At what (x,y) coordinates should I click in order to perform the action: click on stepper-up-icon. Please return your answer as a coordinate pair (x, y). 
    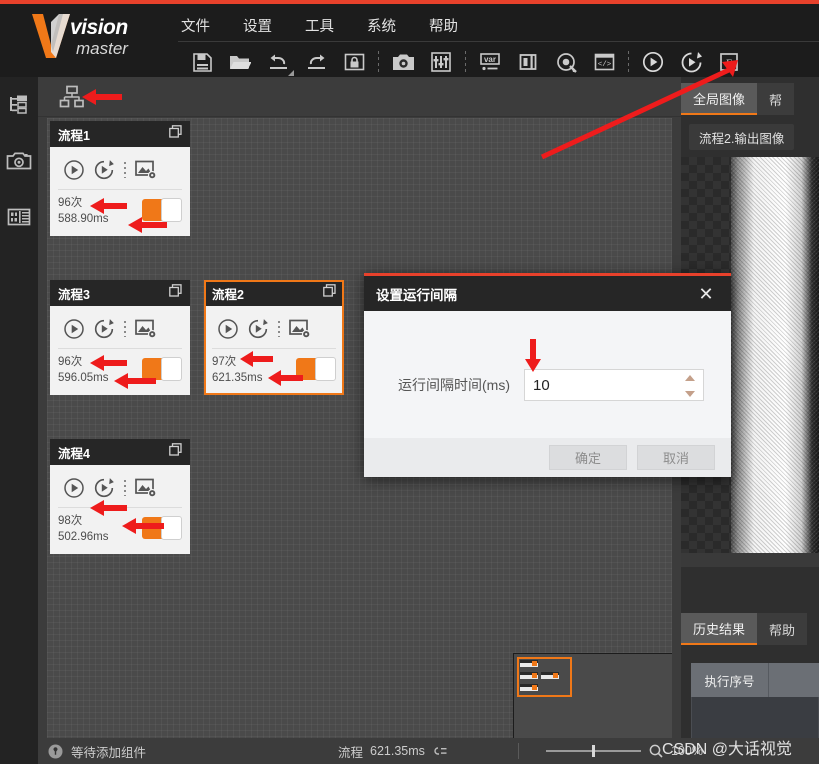
    Looking at the image, I should click on (690, 378).